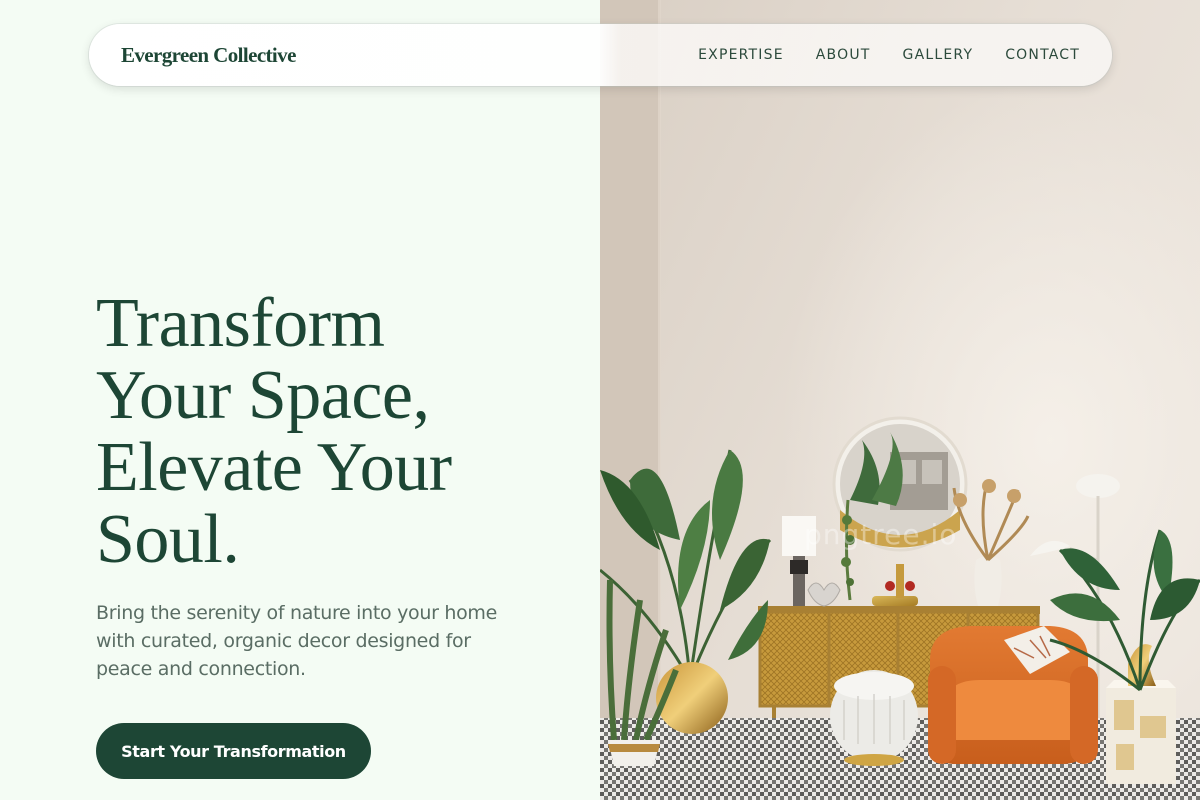 This screenshot has height=800, width=1200. What do you see at coordinates (201, 669) in the screenshot?
I see `hero-subtitle-line: peace and connection.` at bounding box center [201, 669].